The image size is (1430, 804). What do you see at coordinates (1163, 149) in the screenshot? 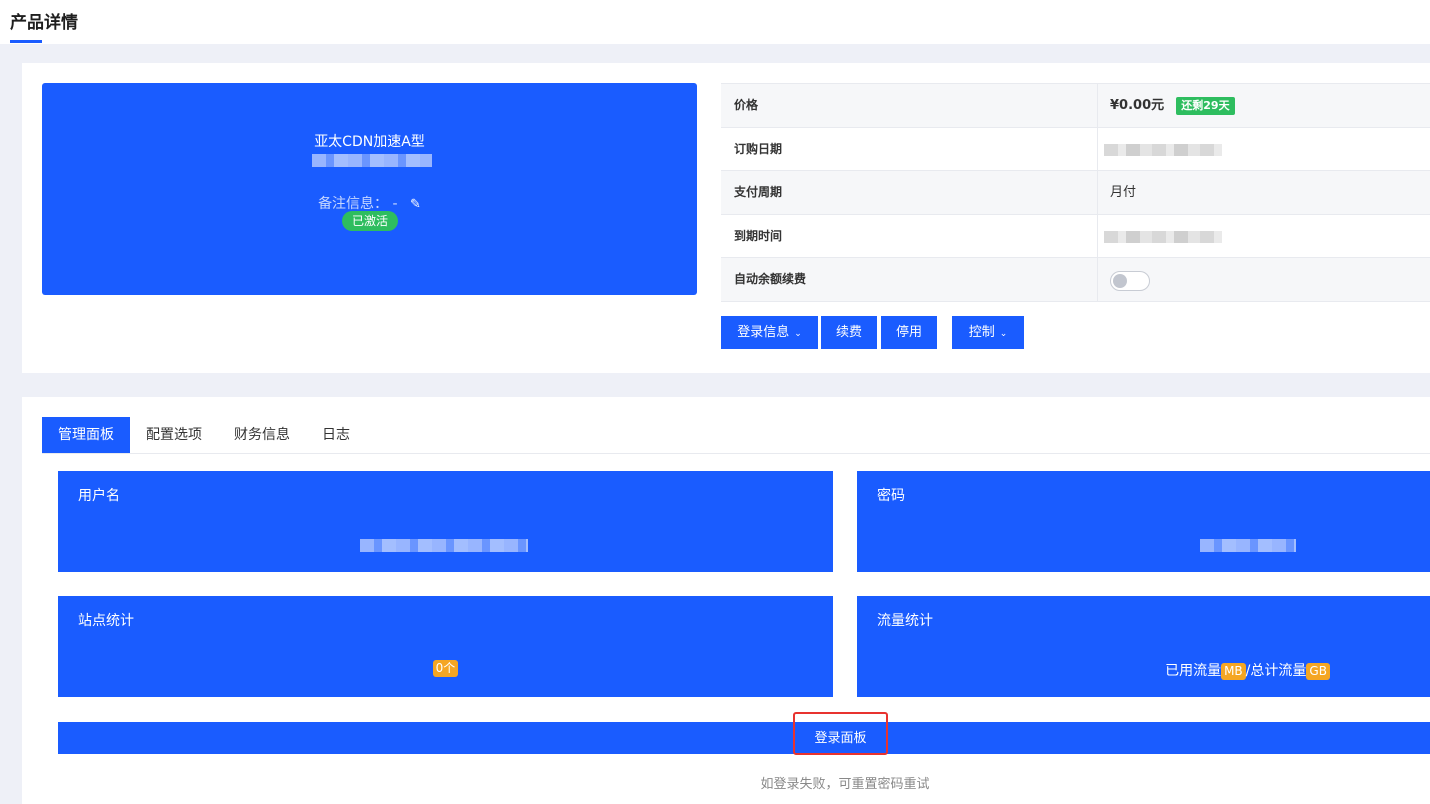
I see `order-date-redacted` at bounding box center [1163, 149].